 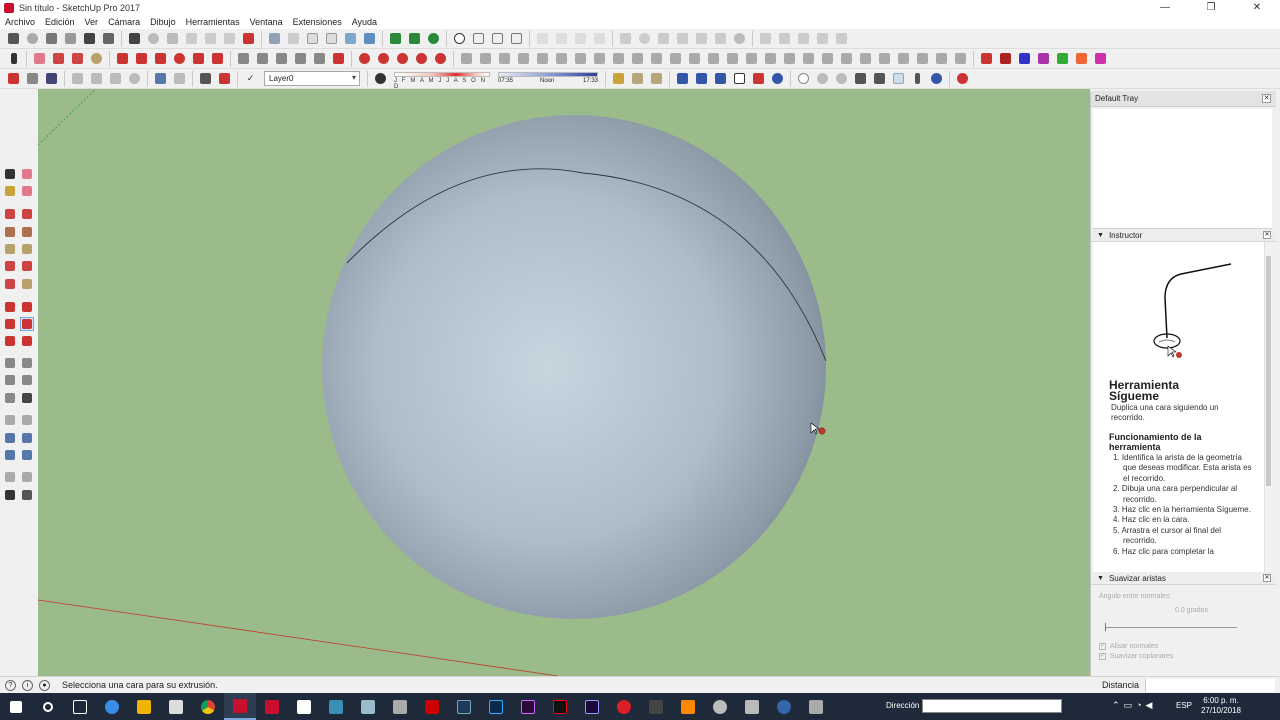 What do you see at coordinates (880, 79) in the screenshot?
I see `section-2-icon` at bounding box center [880, 79].